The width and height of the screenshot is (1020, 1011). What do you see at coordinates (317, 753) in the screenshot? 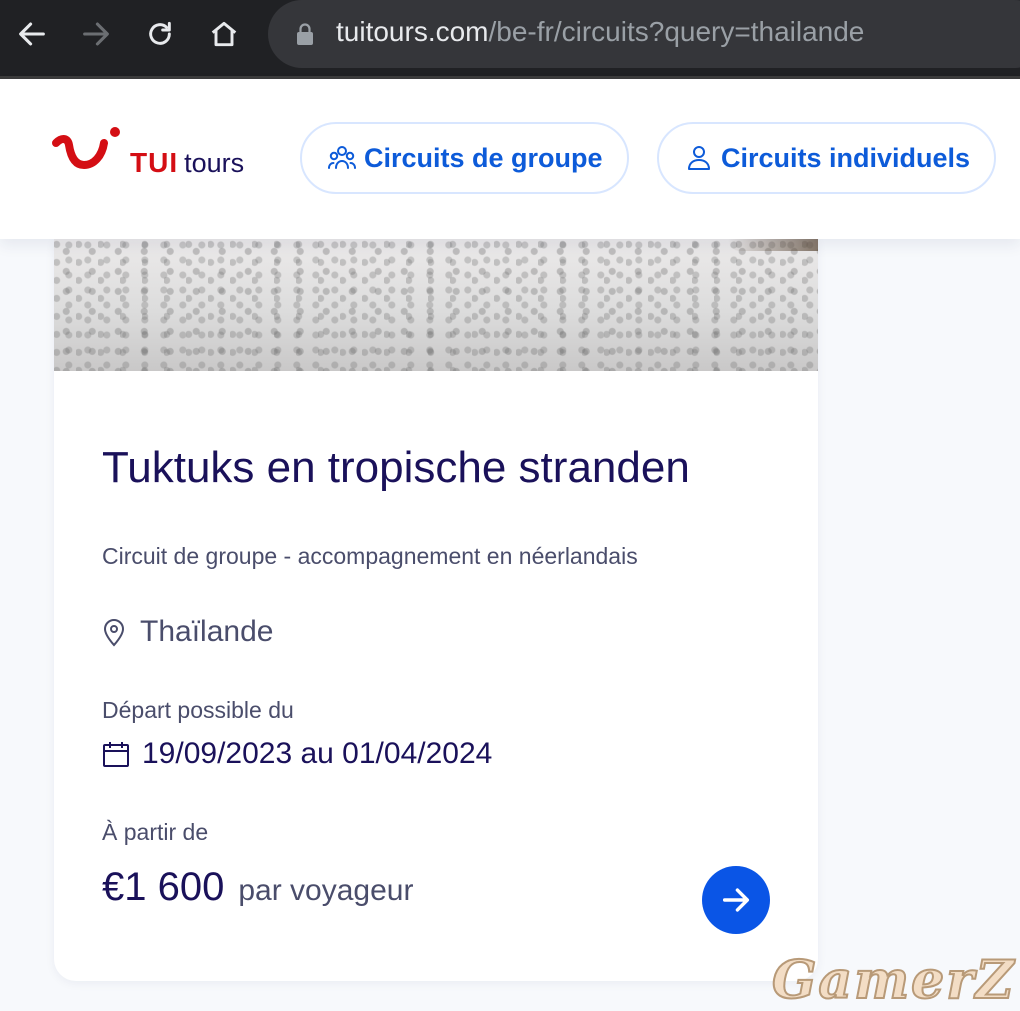
I see `dates-text: 19/09/2023 au 01/04/2024` at bounding box center [317, 753].